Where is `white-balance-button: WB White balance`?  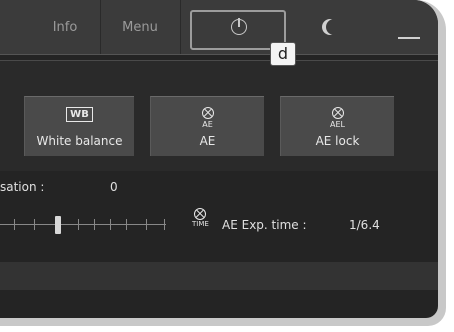
white-balance-button: WB White balance is located at coordinates (79, 126).